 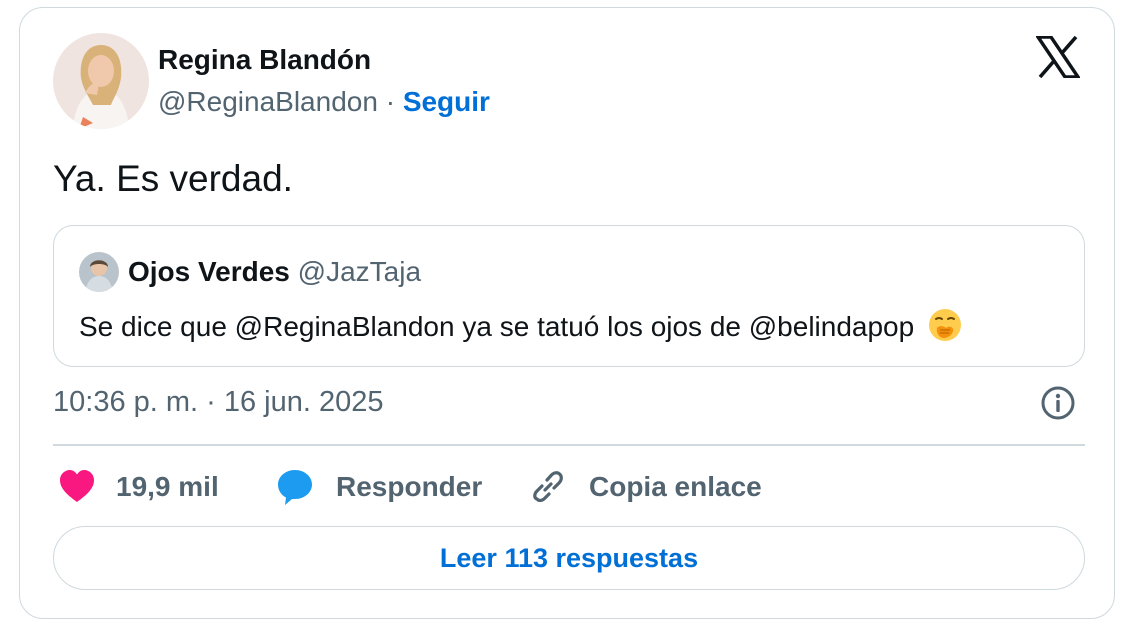 I want to click on copy-link-button: Copia enlace, so click(x=645, y=487).